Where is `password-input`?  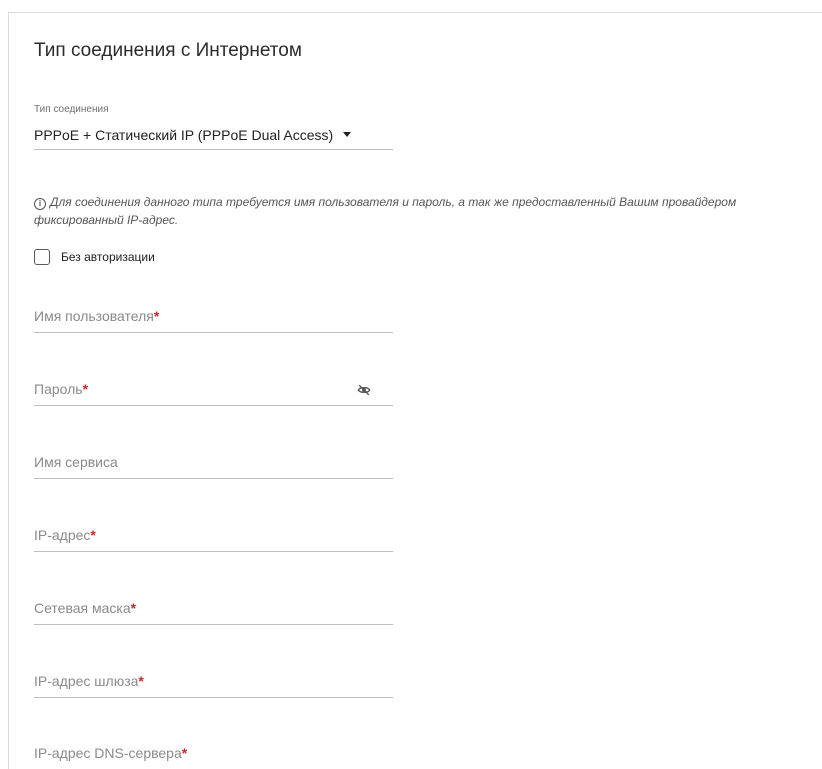 password-input is located at coordinates (194, 389).